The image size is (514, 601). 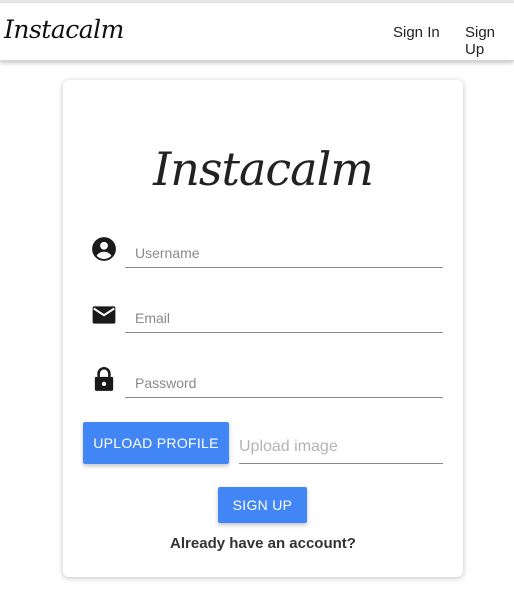 What do you see at coordinates (284, 383) in the screenshot?
I see `password-input` at bounding box center [284, 383].